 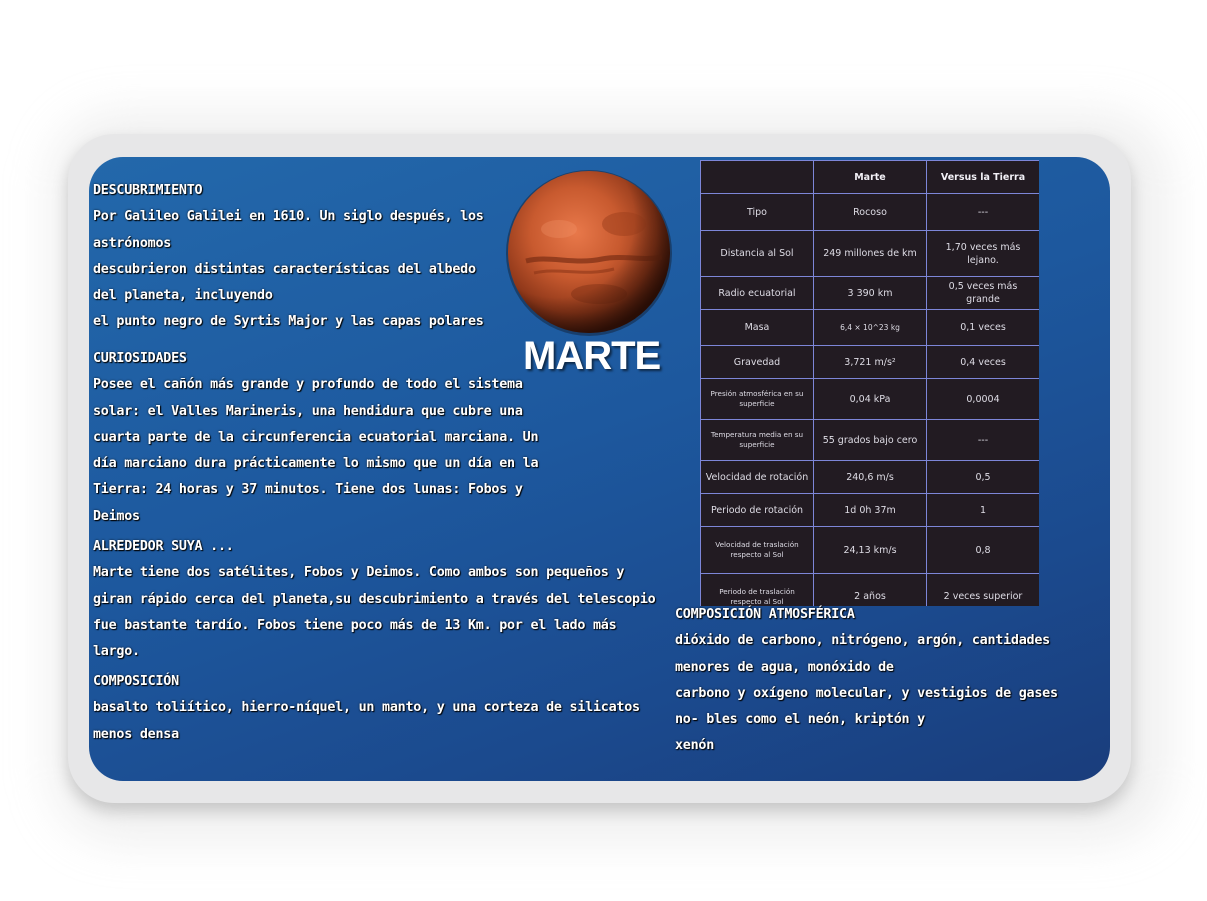 I want to click on mars-planet-image, so click(x=589, y=253).